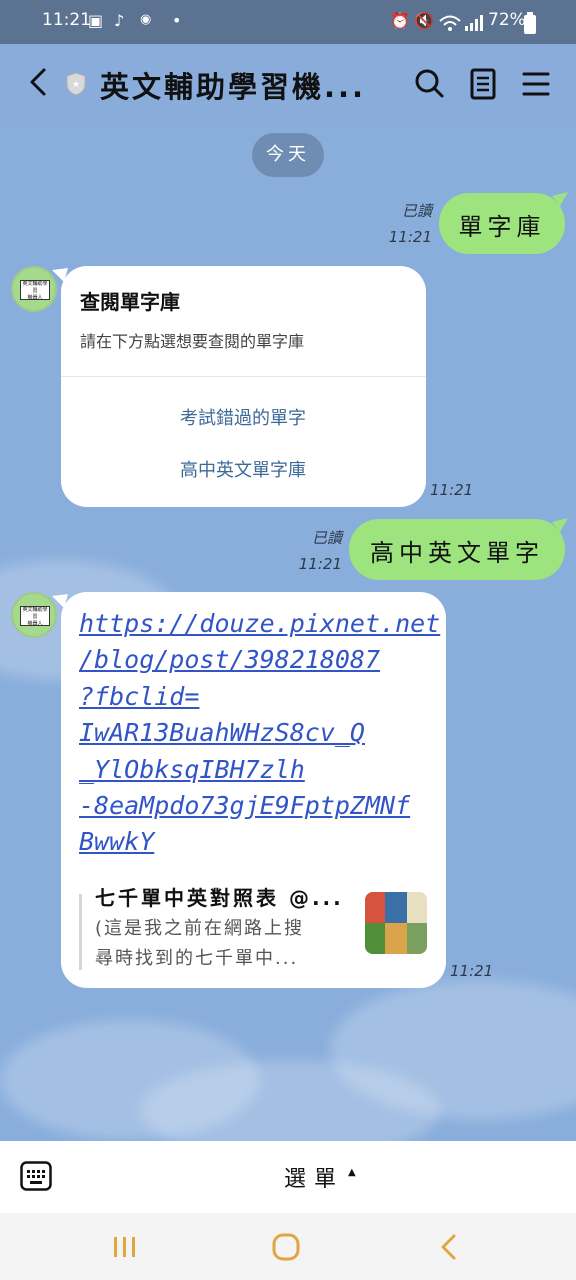  I want to click on keyboard-icon, so click(36, 1176).